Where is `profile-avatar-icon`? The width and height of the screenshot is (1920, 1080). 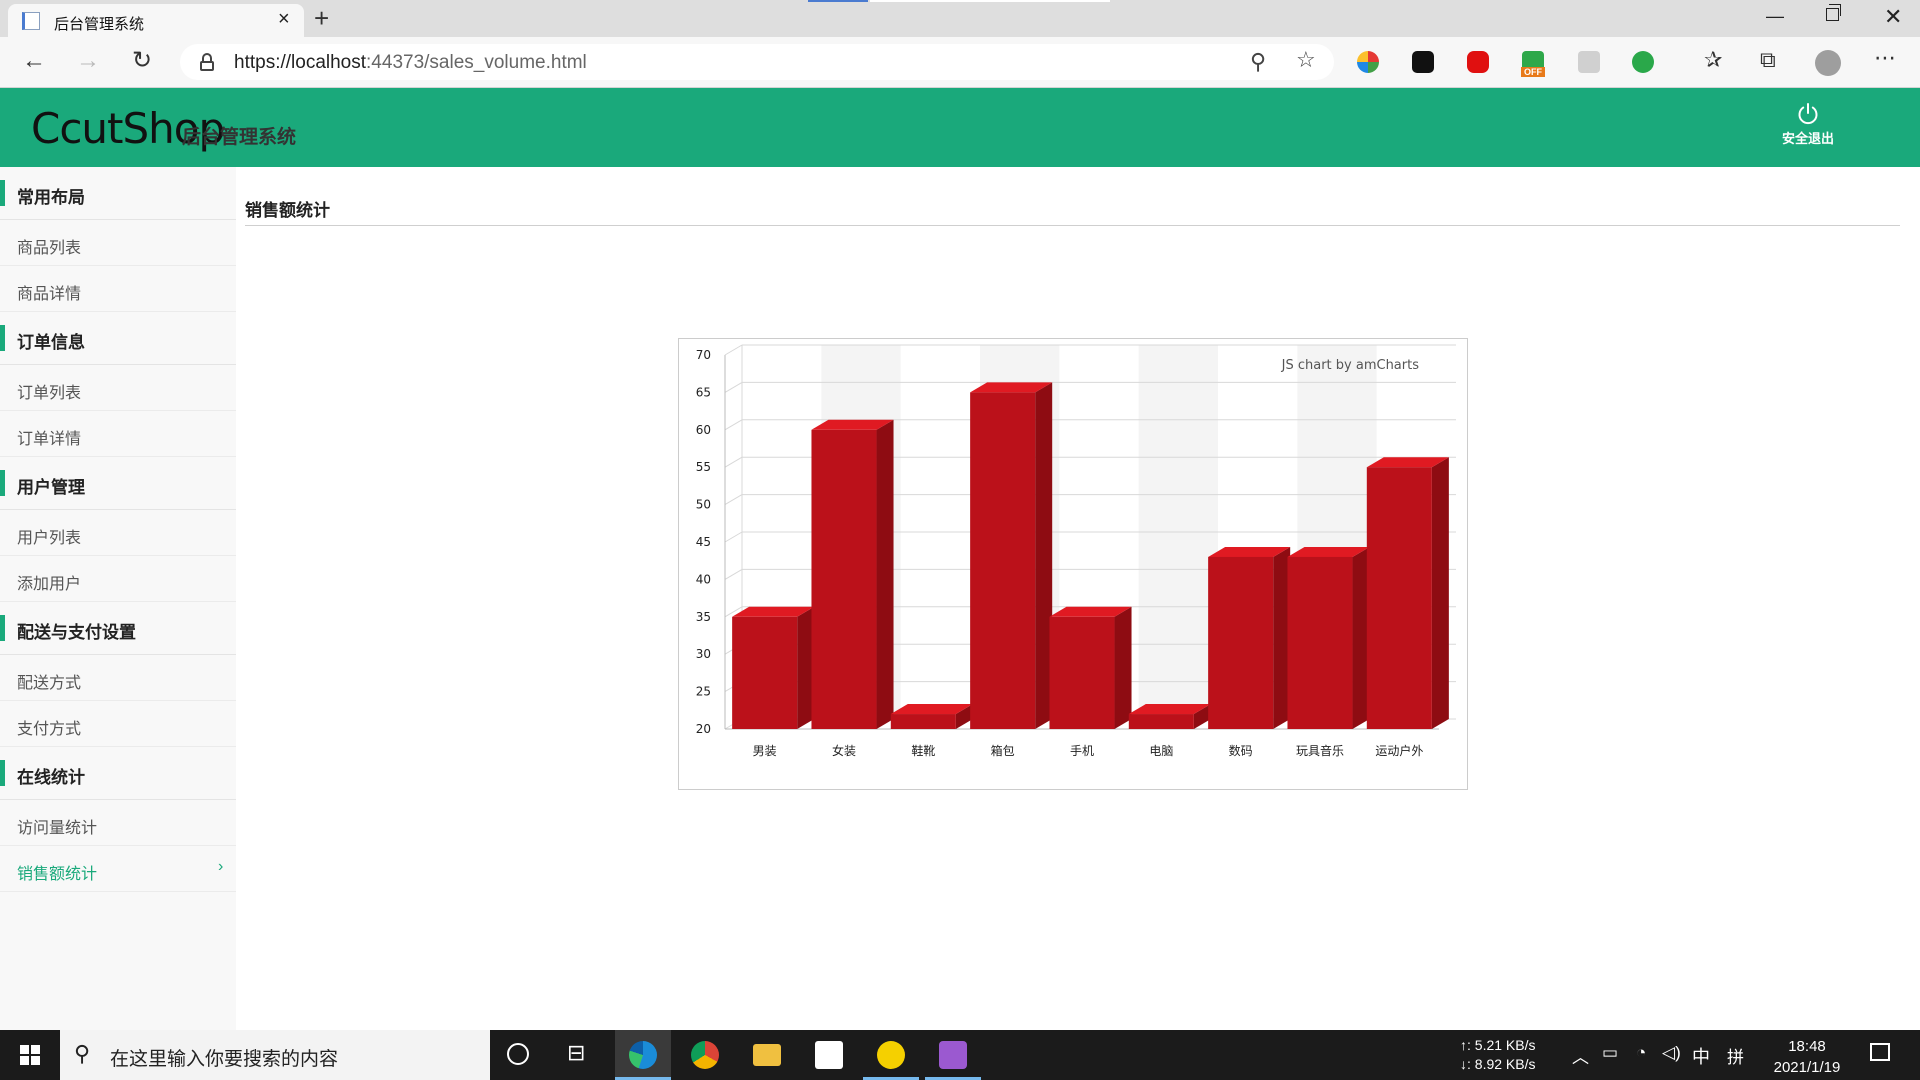 profile-avatar-icon is located at coordinates (1828, 63).